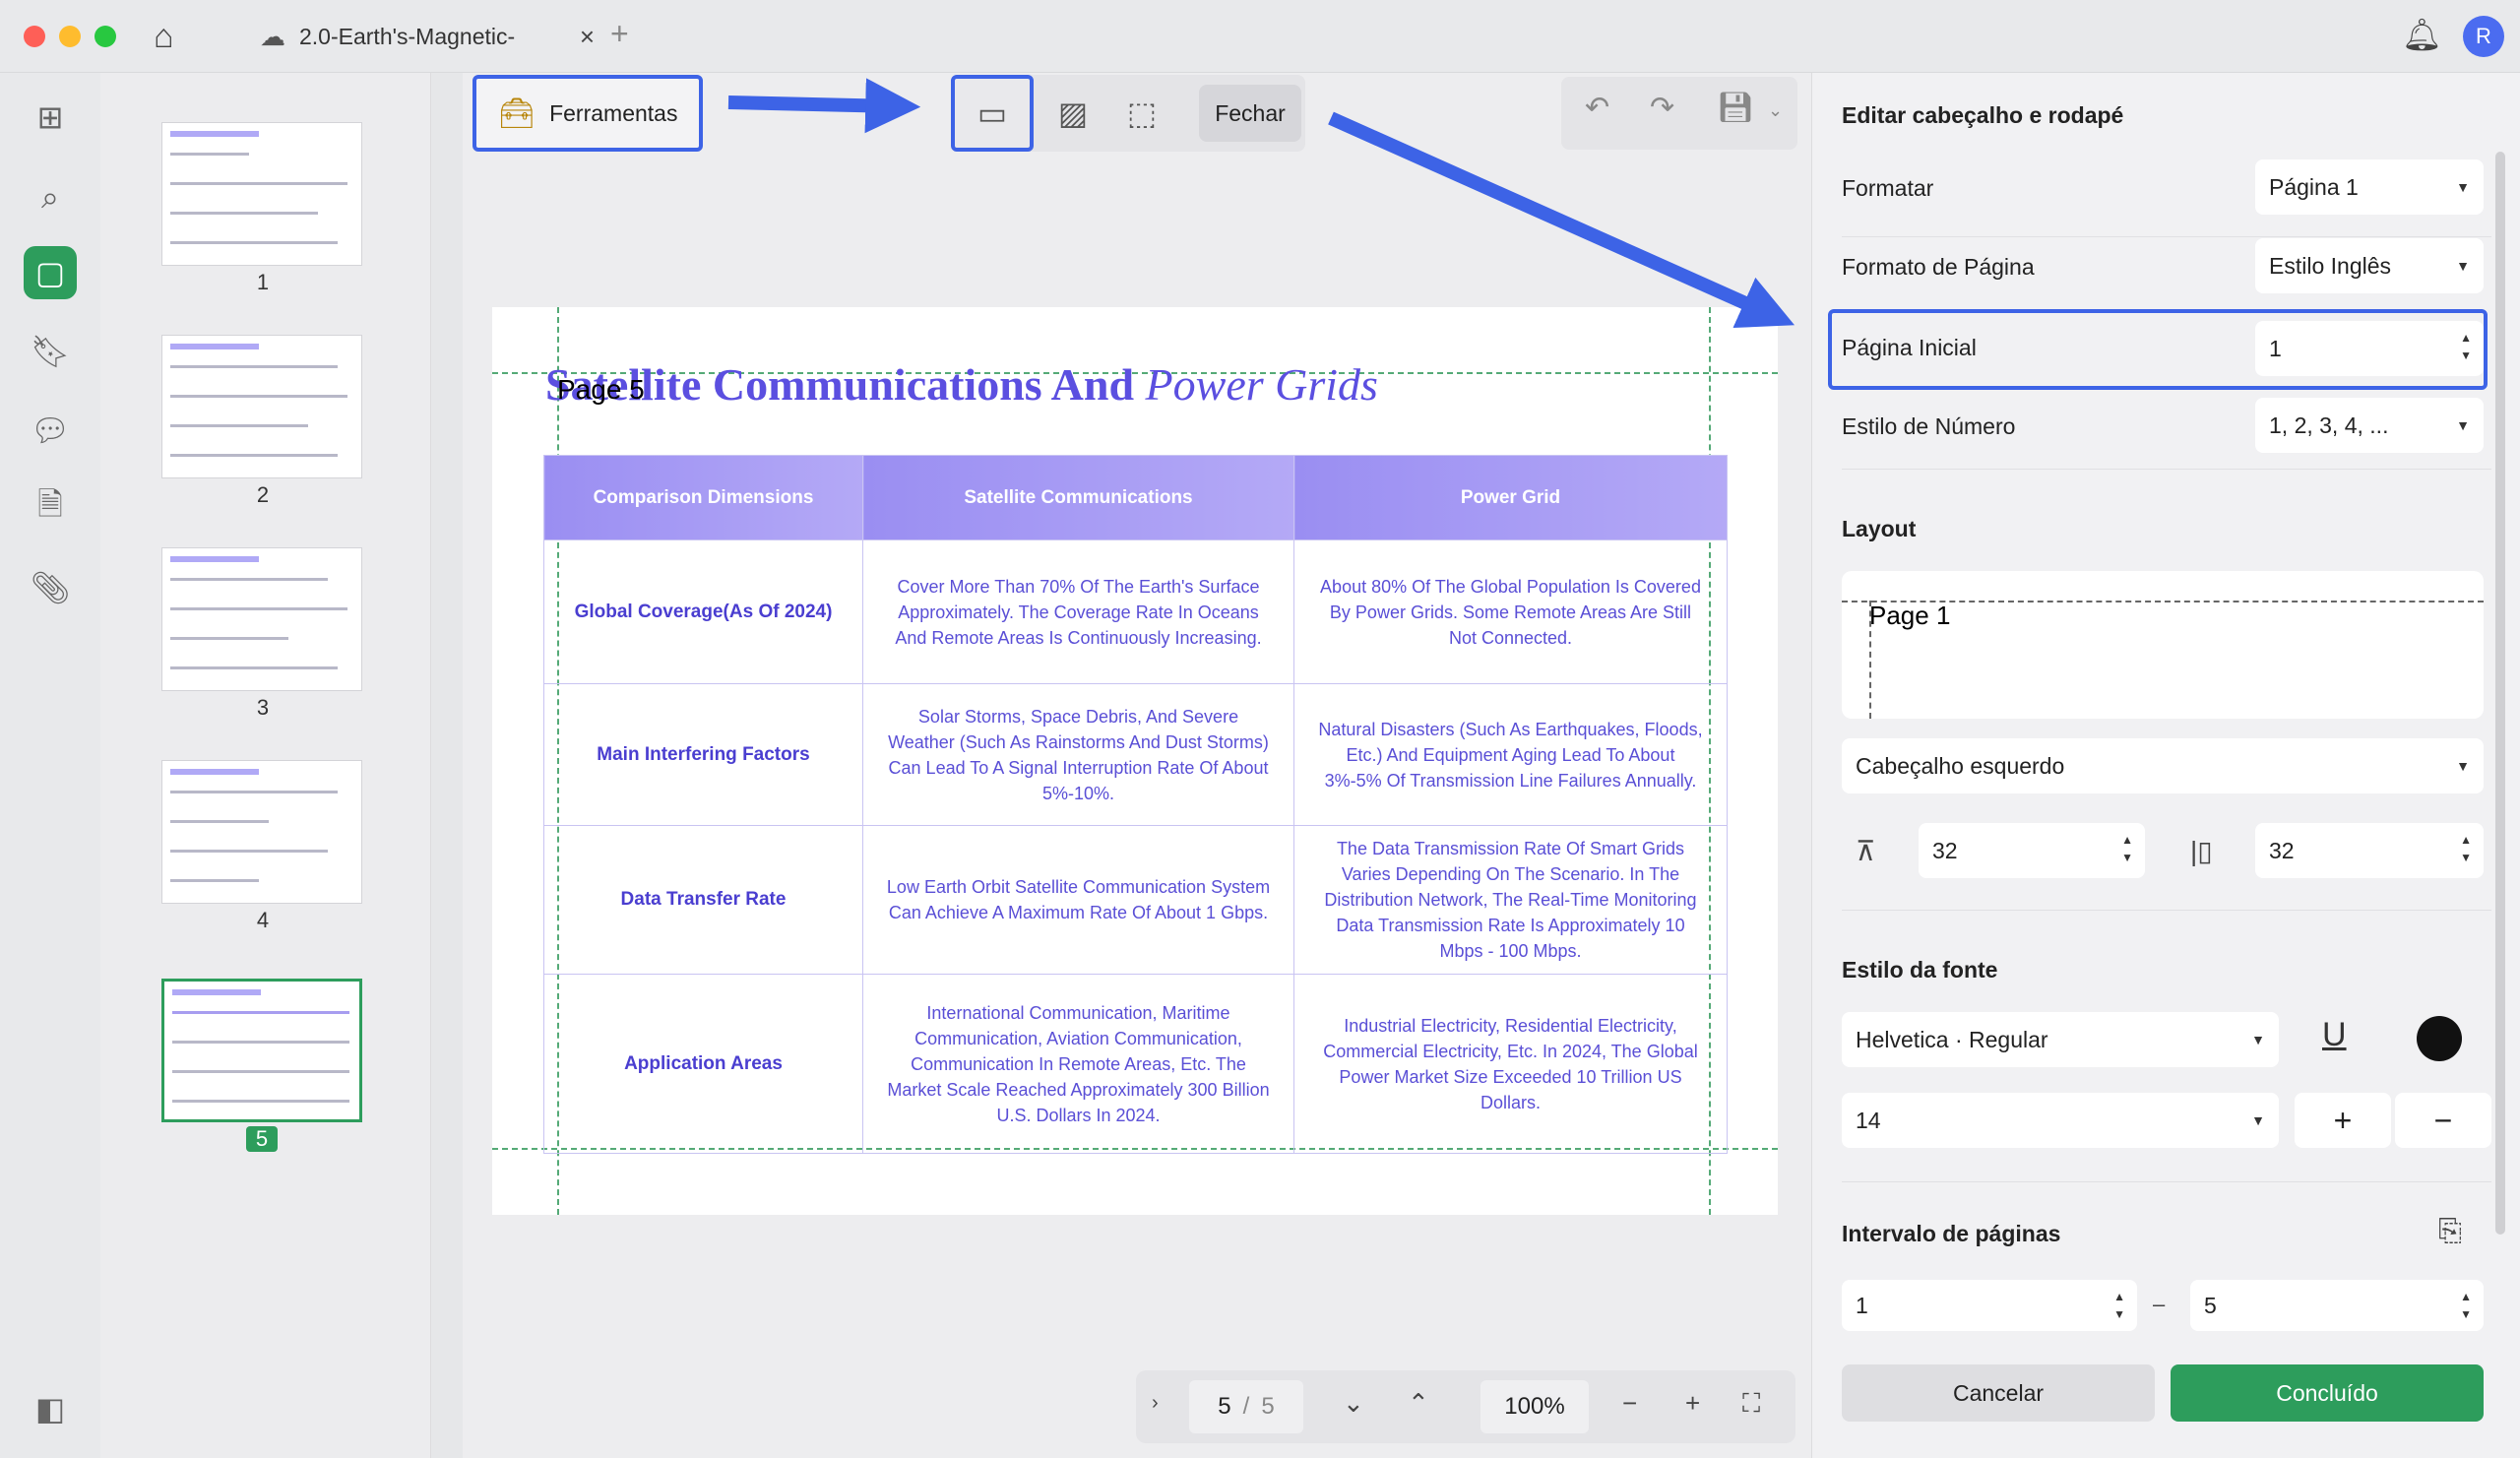 This screenshot has height=1458, width=2520. Describe the element at coordinates (1418, 1403) in the screenshot. I see `previous-page-icon: ⌃` at that location.